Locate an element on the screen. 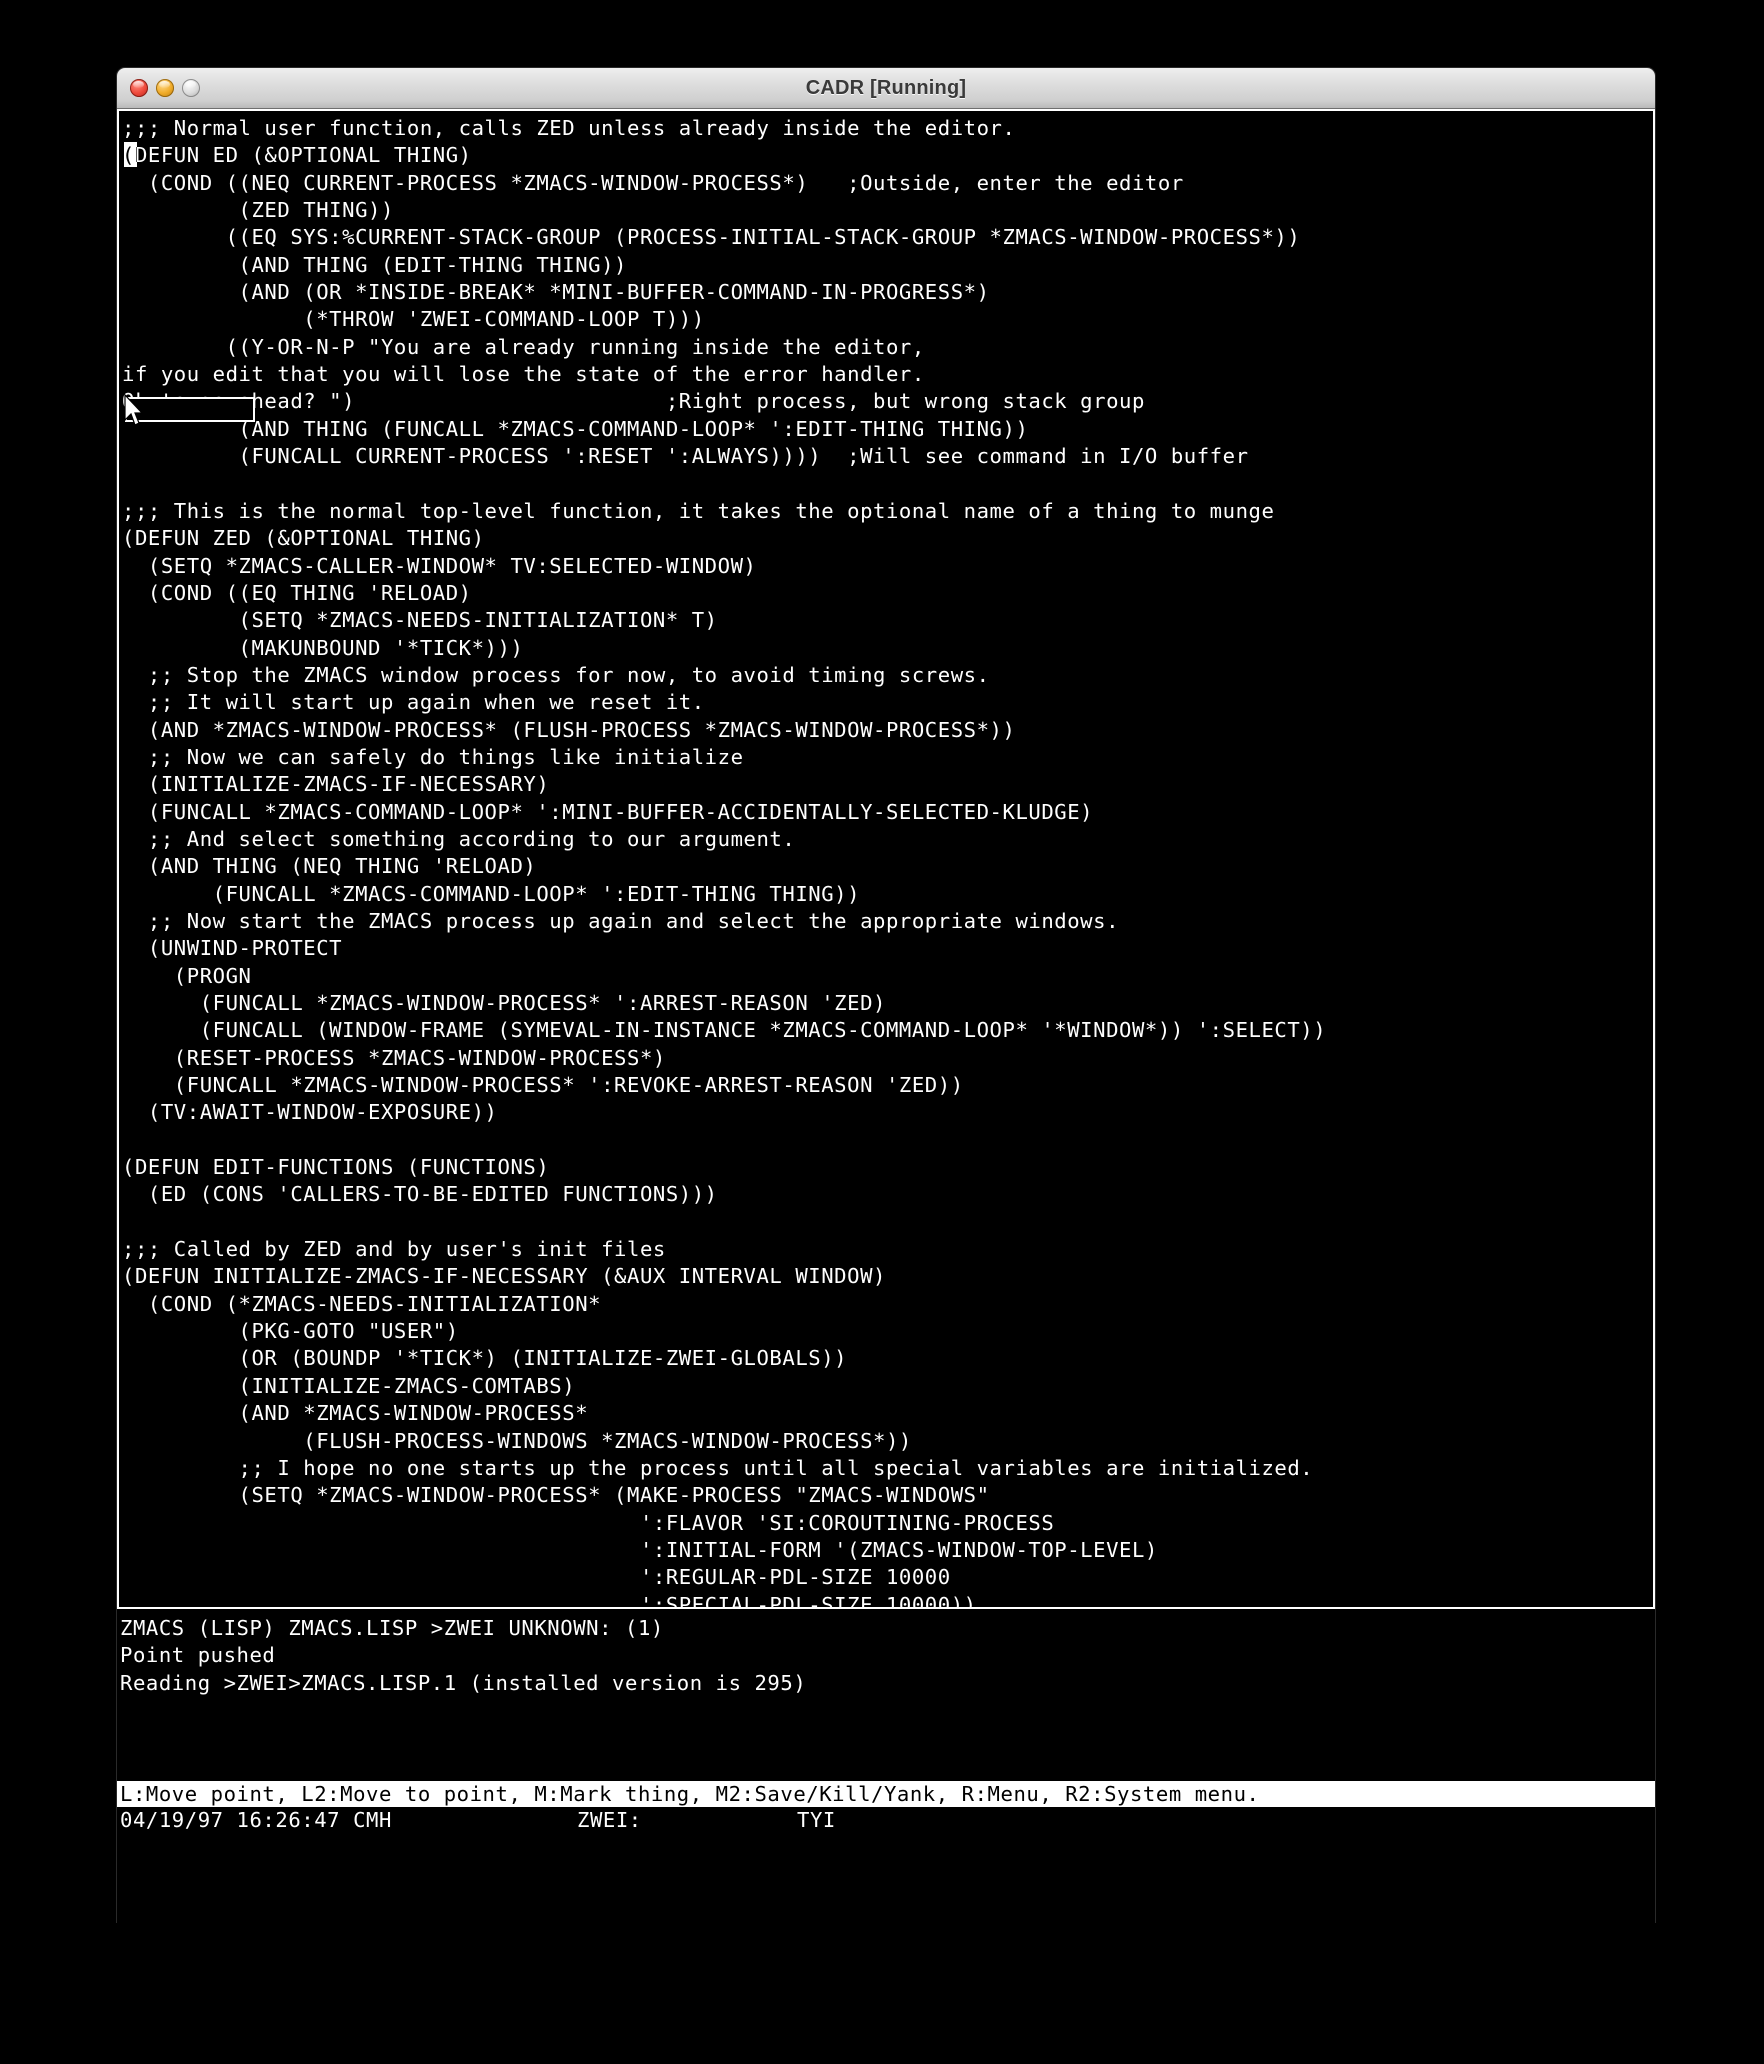 Image resolution: width=1764 pixels, height=2064 pixels. window-title: CADR [Running] is located at coordinates (886, 88).